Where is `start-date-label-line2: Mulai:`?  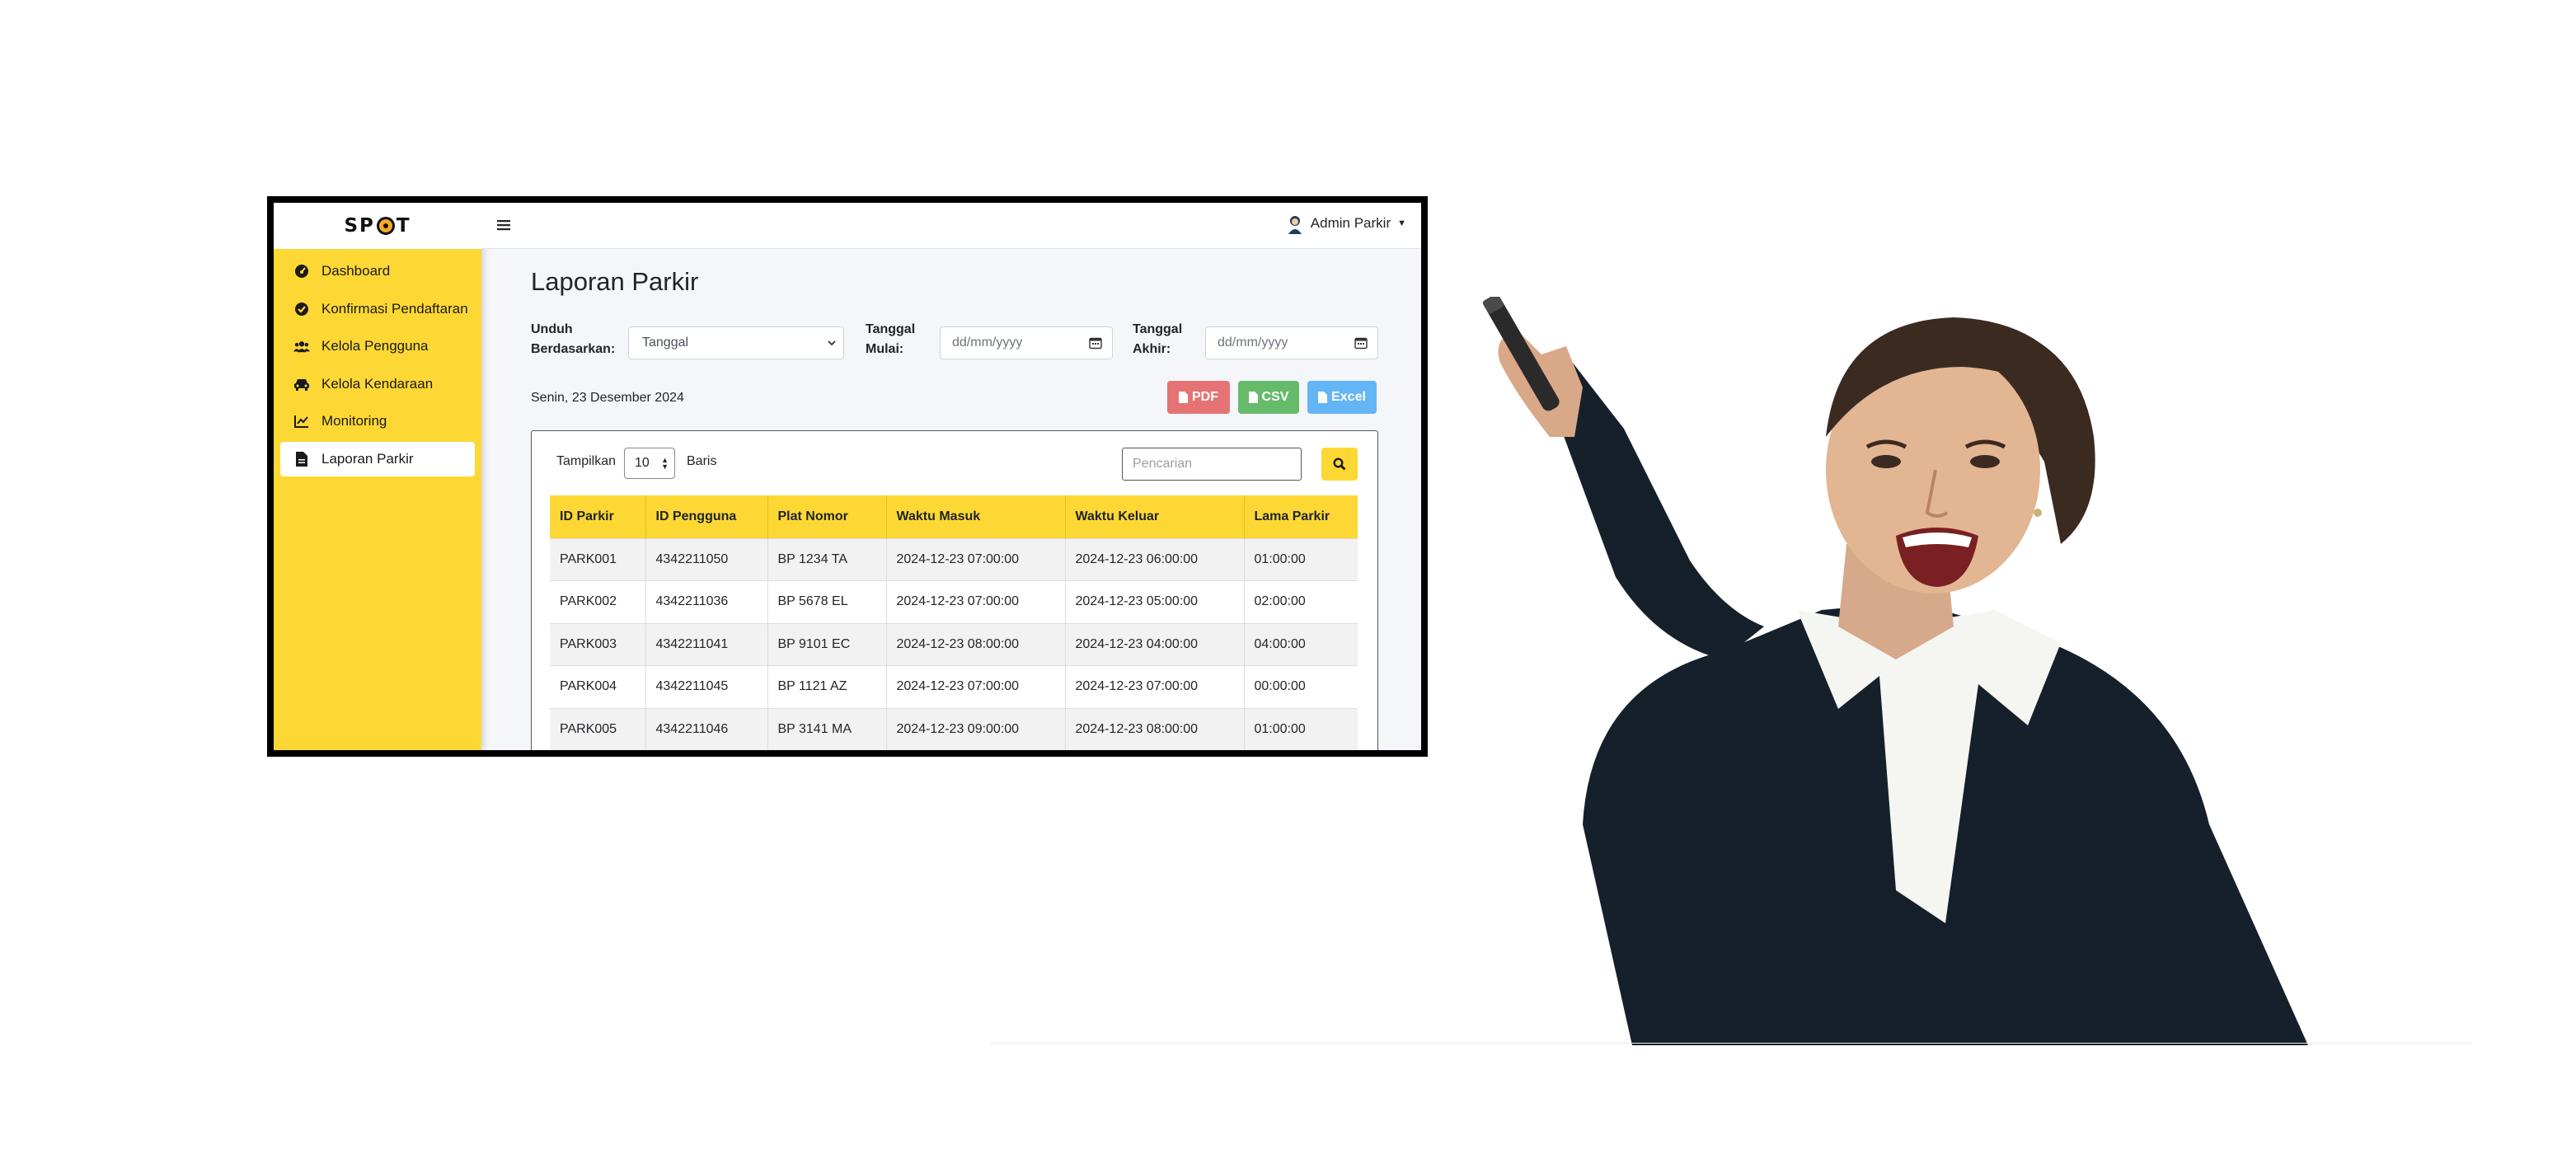
start-date-label-line2: Mulai: is located at coordinates (885, 349).